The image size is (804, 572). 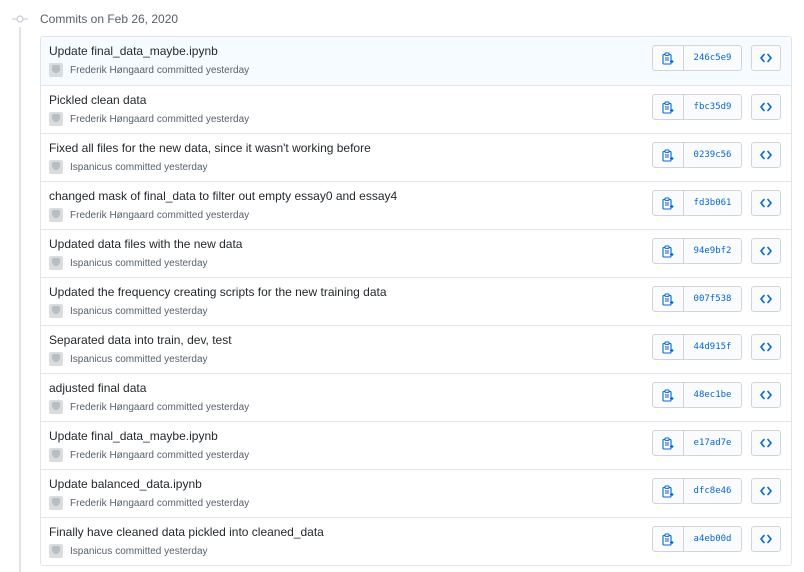 I want to click on sha-button-group: 246c5e9, so click(x=697, y=58).